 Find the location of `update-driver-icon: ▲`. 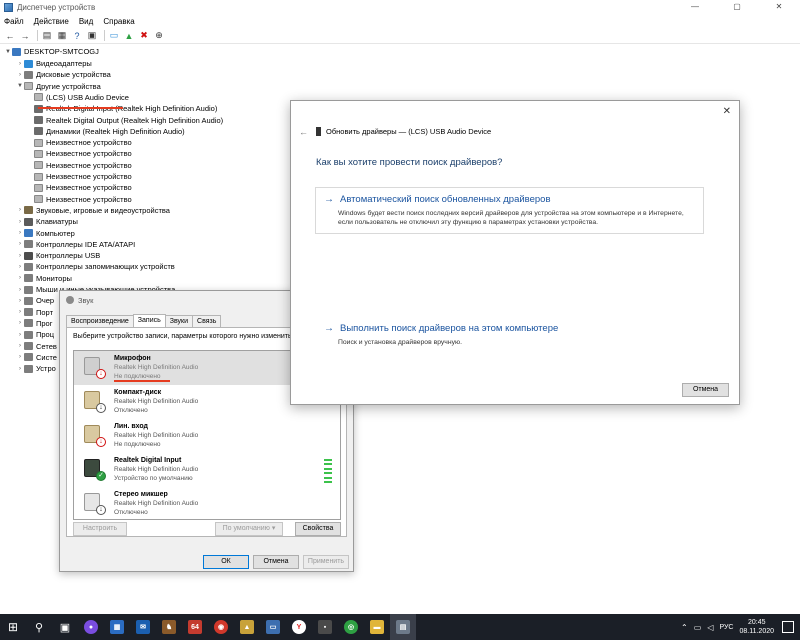

update-driver-icon: ▲ is located at coordinates (129, 36).